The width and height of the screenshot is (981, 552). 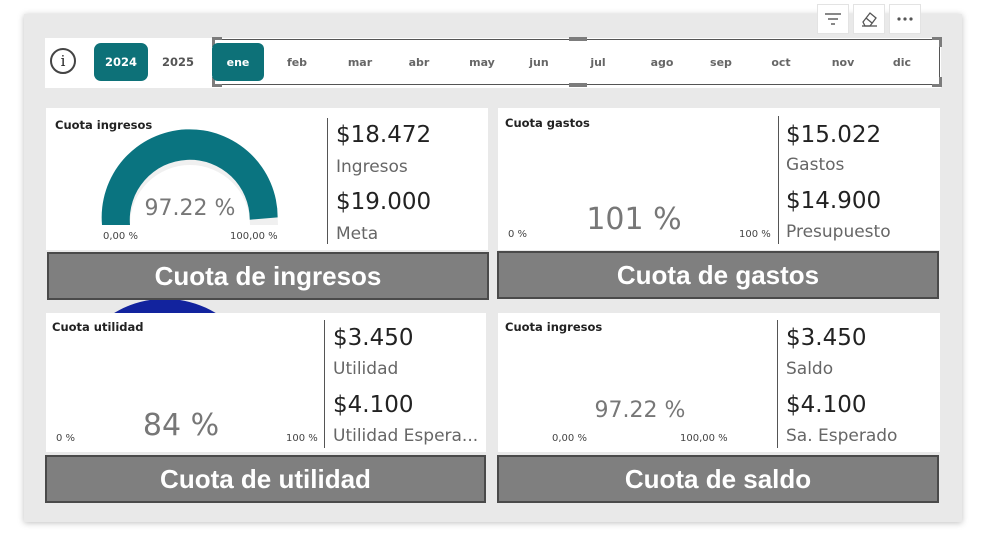 What do you see at coordinates (373, 338) in the screenshot?
I see `kpi-value-utilidad: $3.450` at bounding box center [373, 338].